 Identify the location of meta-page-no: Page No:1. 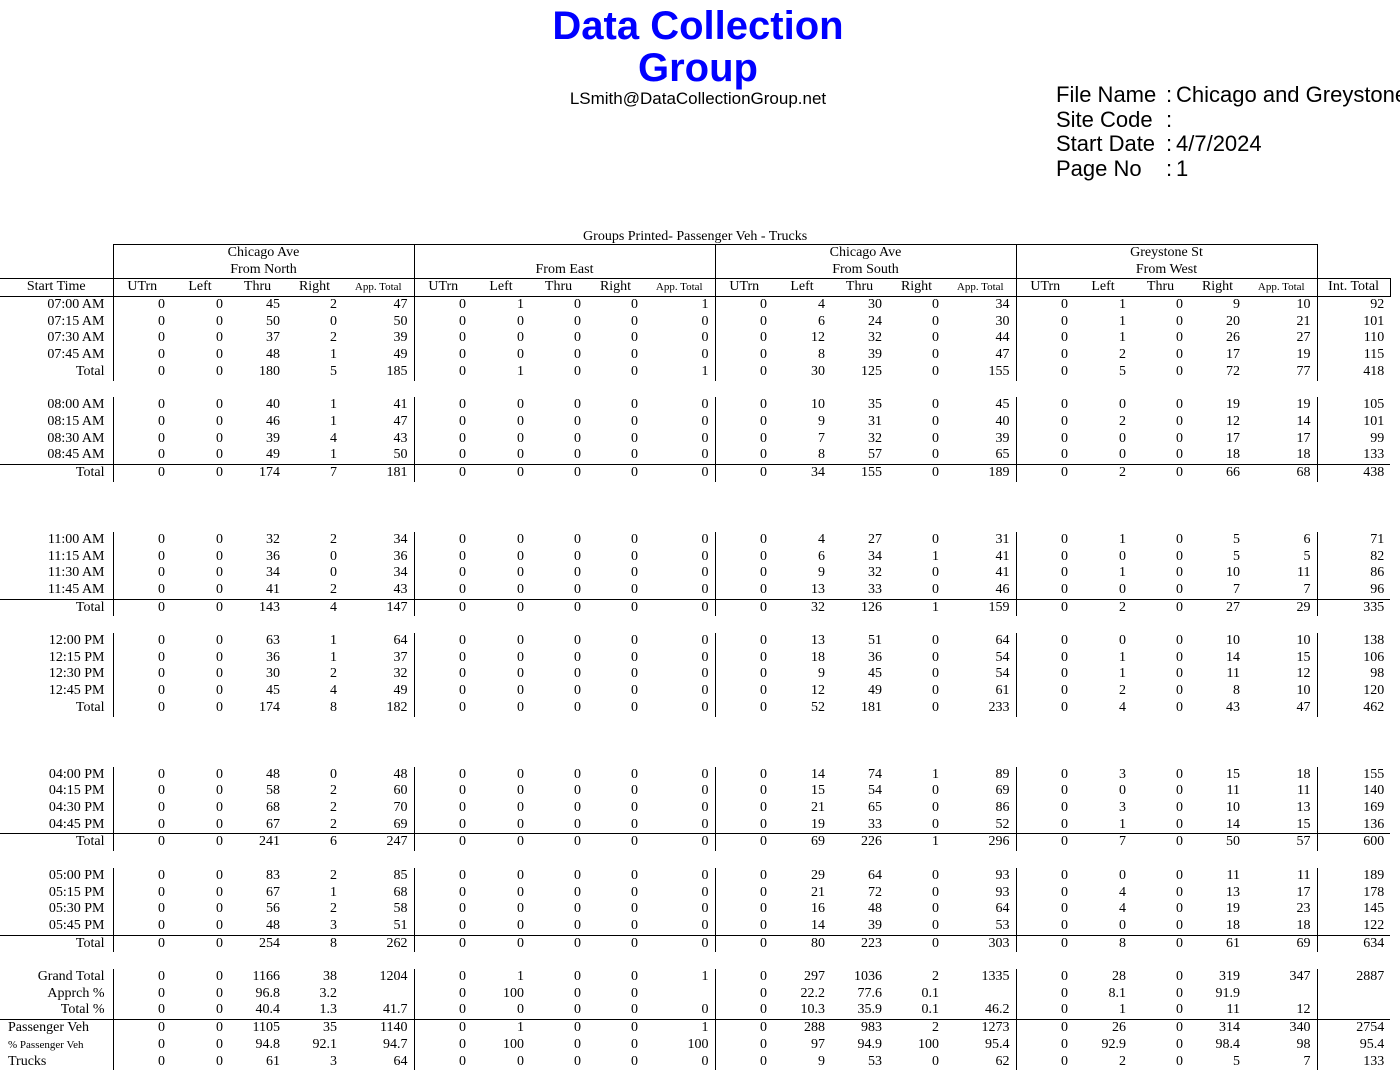
(1122, 168).